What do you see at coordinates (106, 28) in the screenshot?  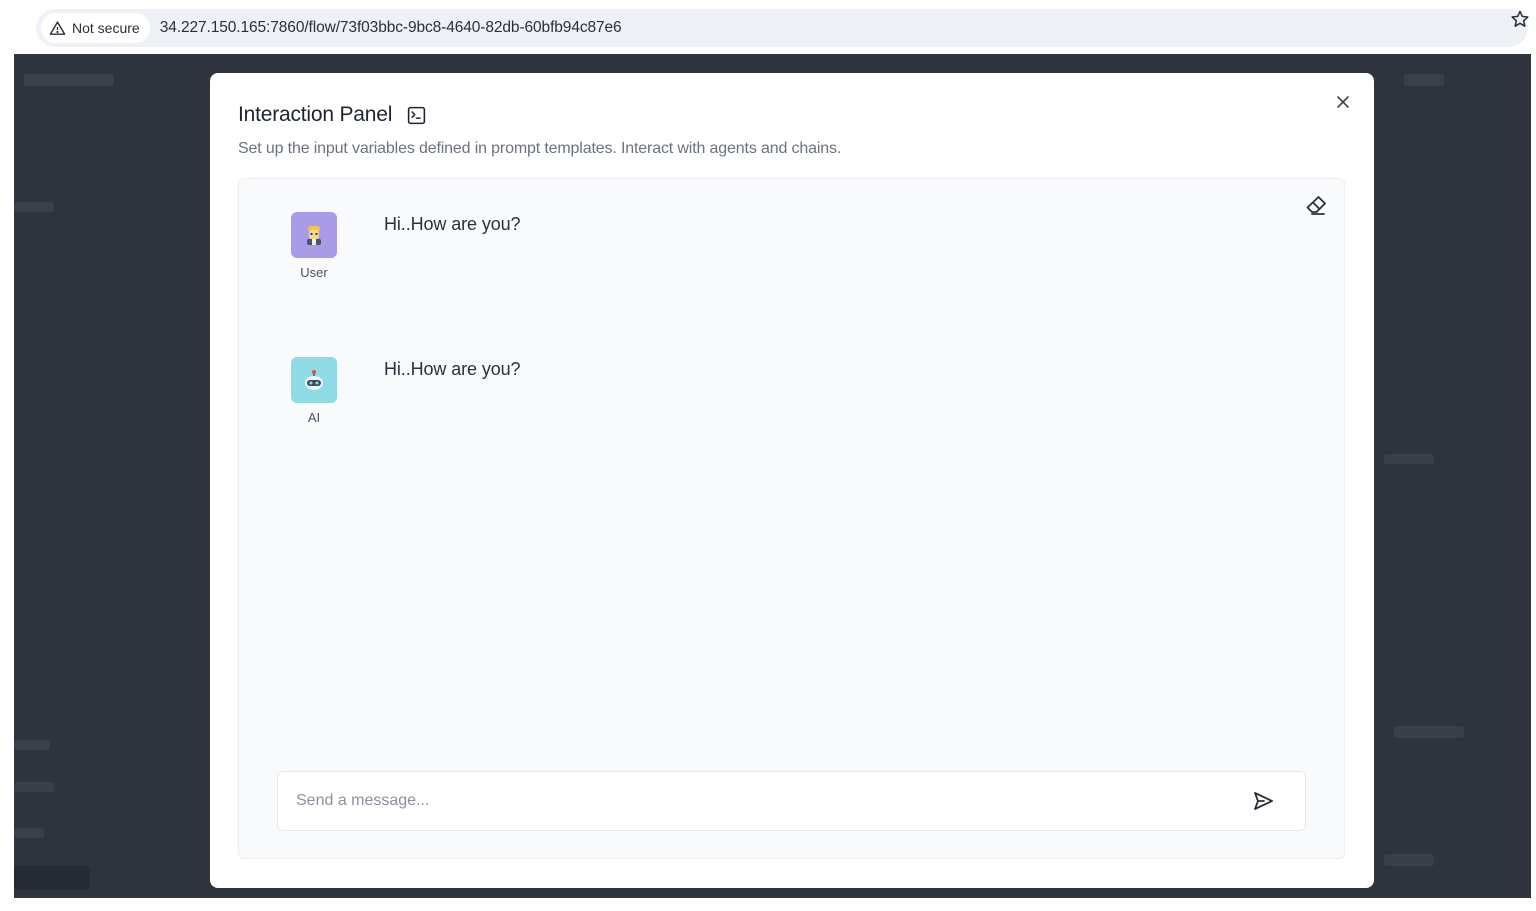 I see `security-label: Not secure` at bounding box center [106, 28].